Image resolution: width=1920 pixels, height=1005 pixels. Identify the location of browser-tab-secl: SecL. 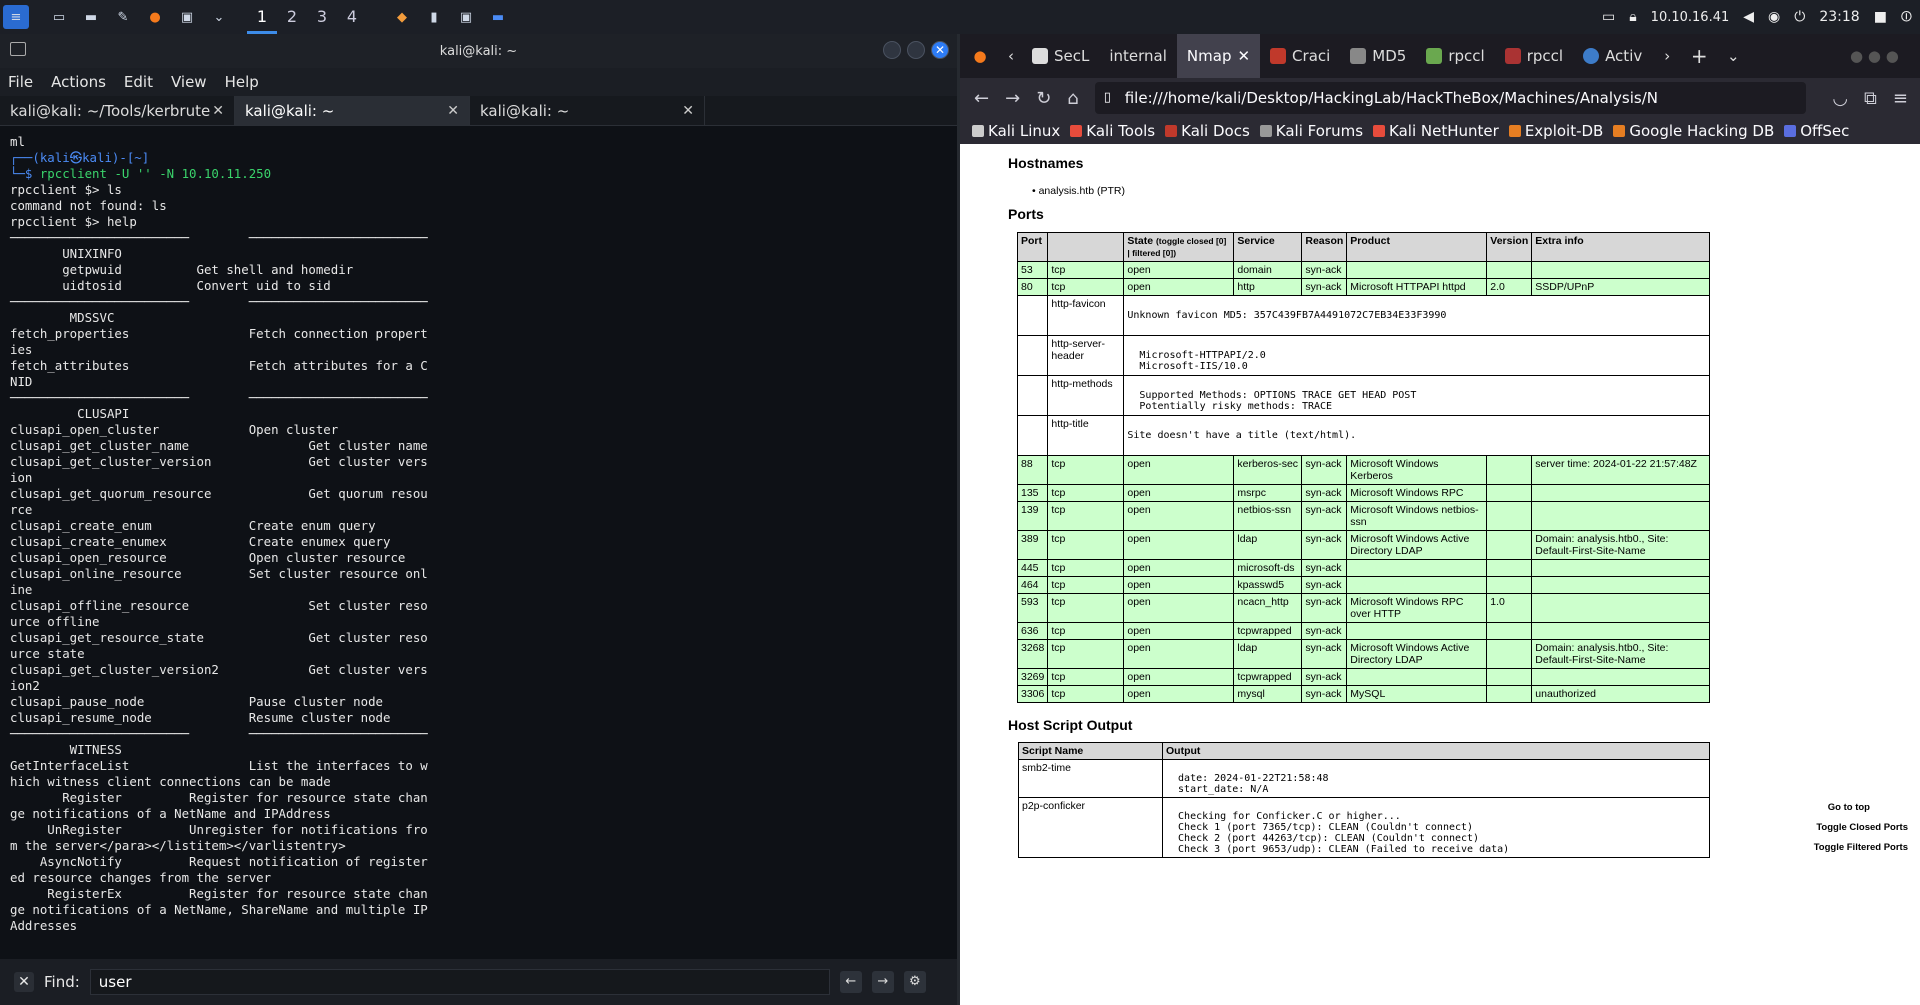
(1060, 56).